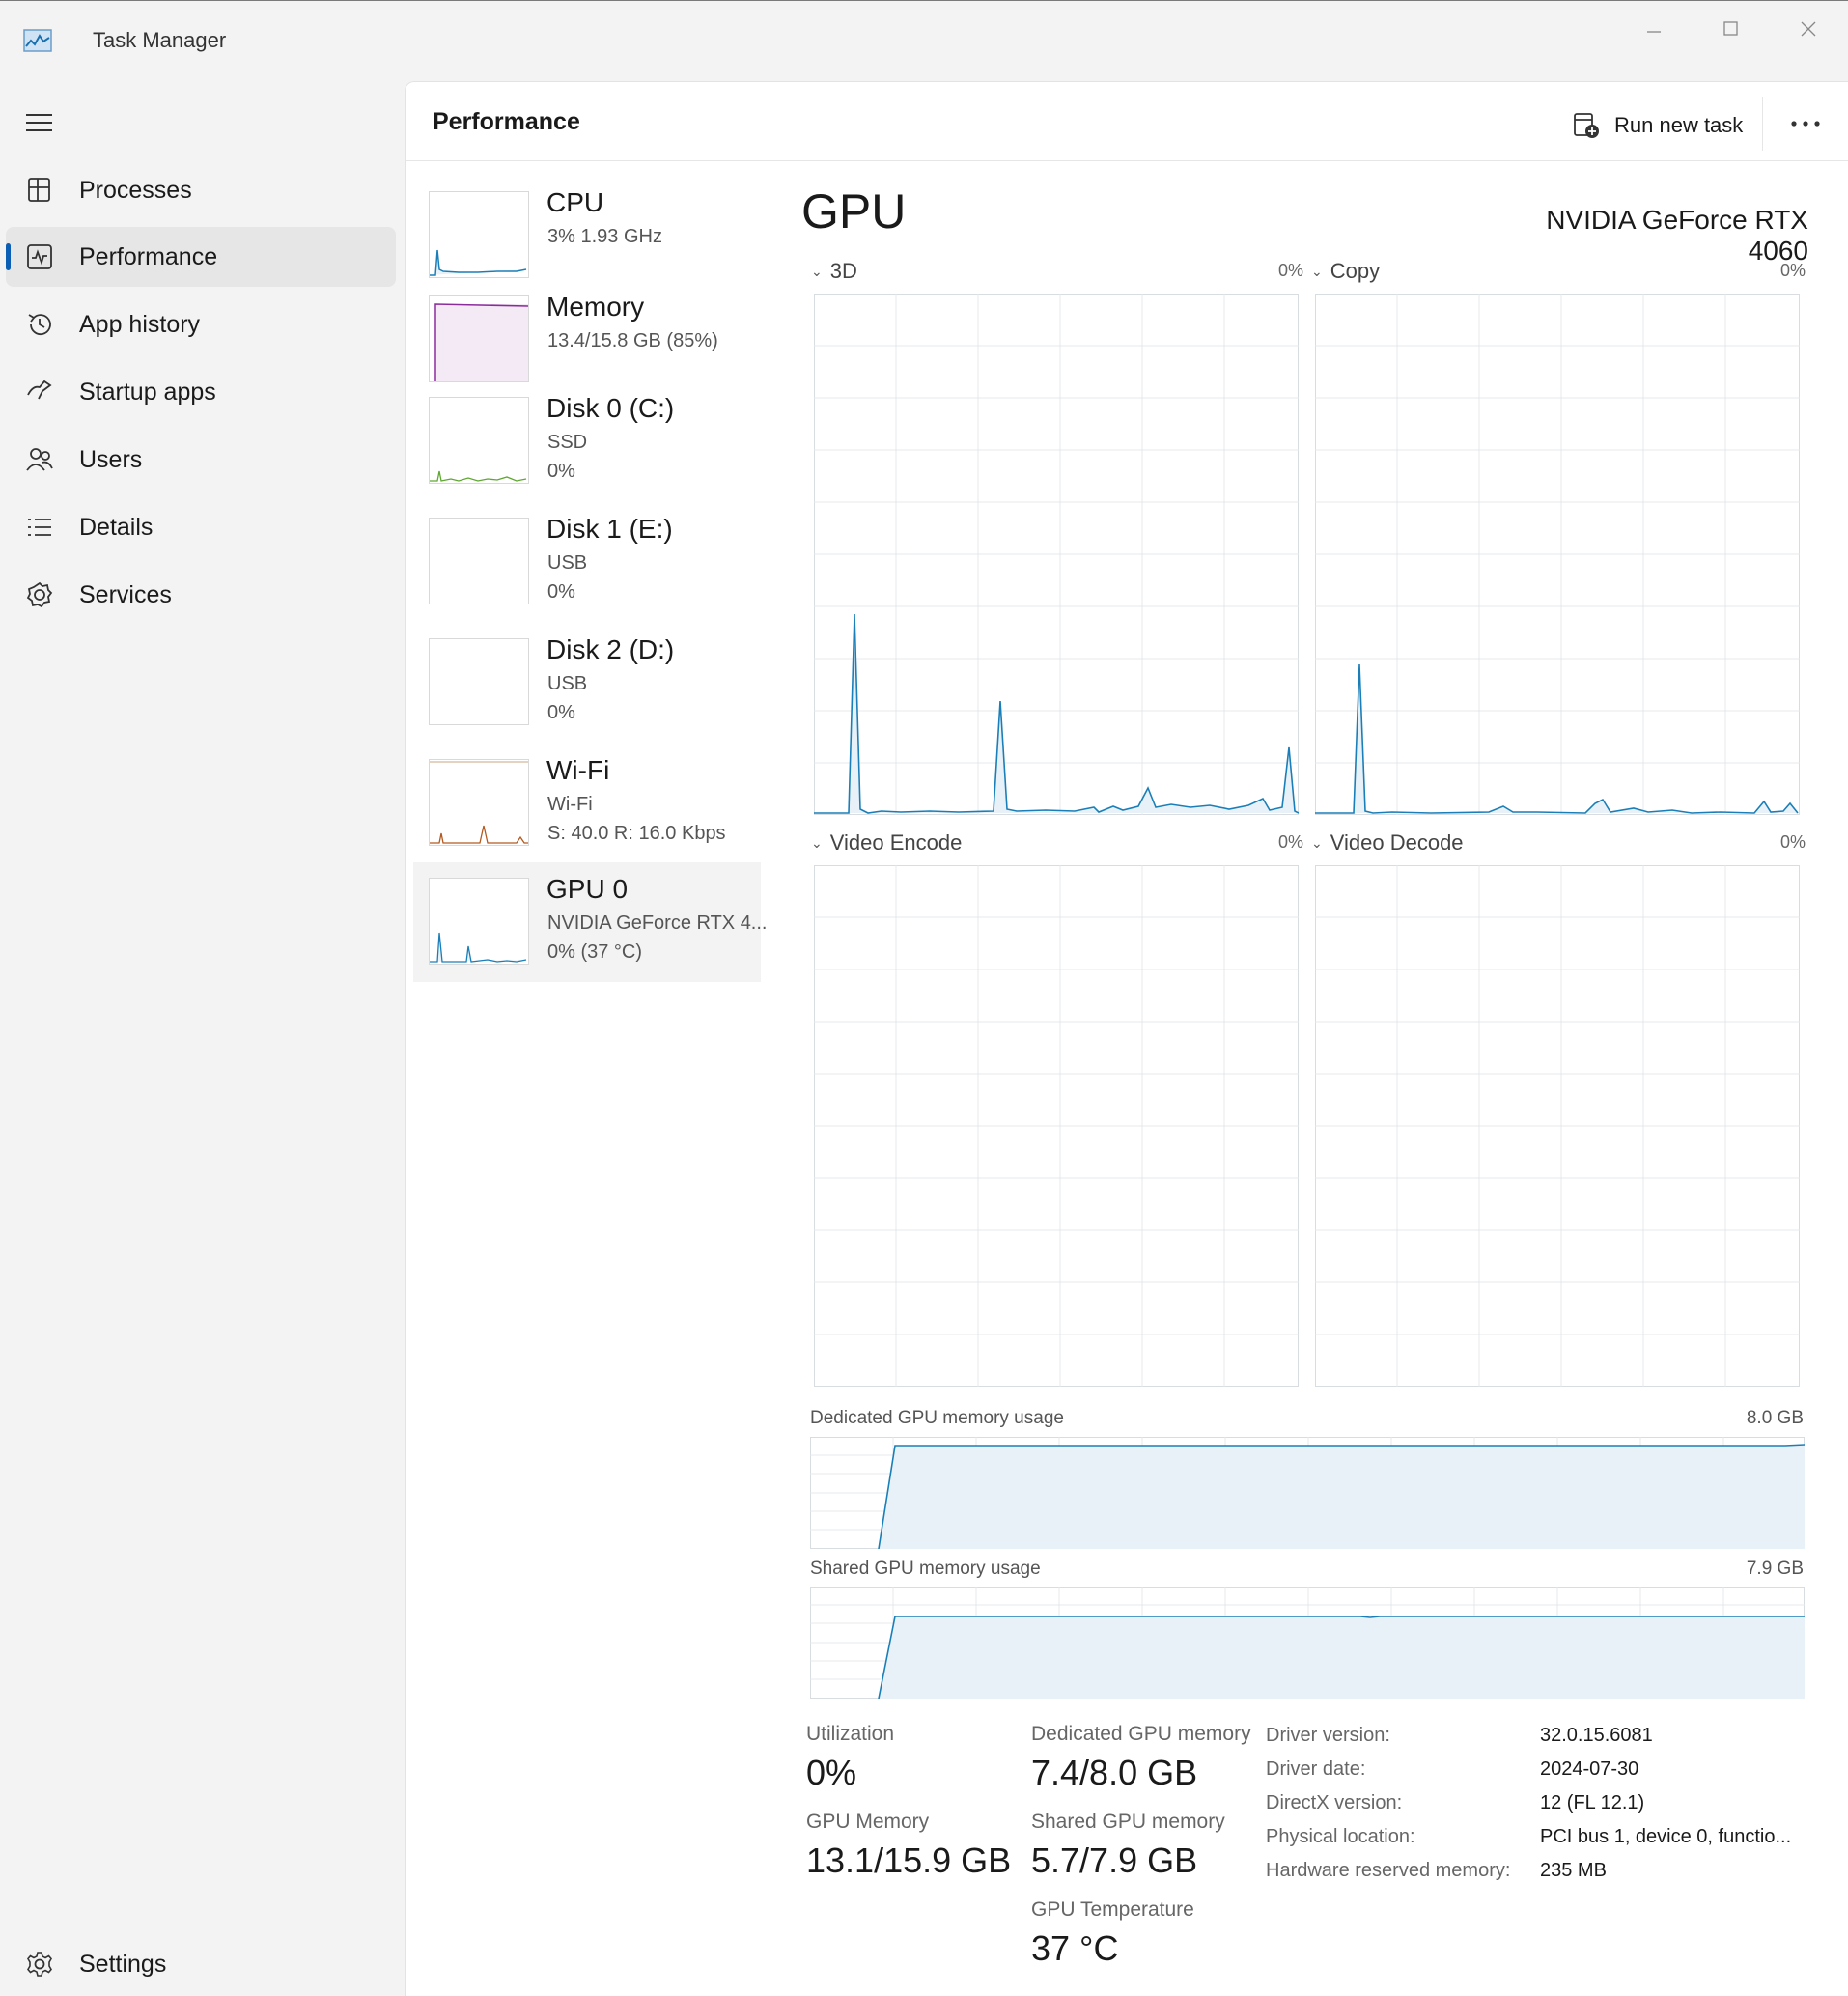 The height and width of the screenshot is (1996, 1848). What do you see at coordinates (568, 563) in the screenshot?
I see `resource-detail: USB` at bounding box center [568, 563].